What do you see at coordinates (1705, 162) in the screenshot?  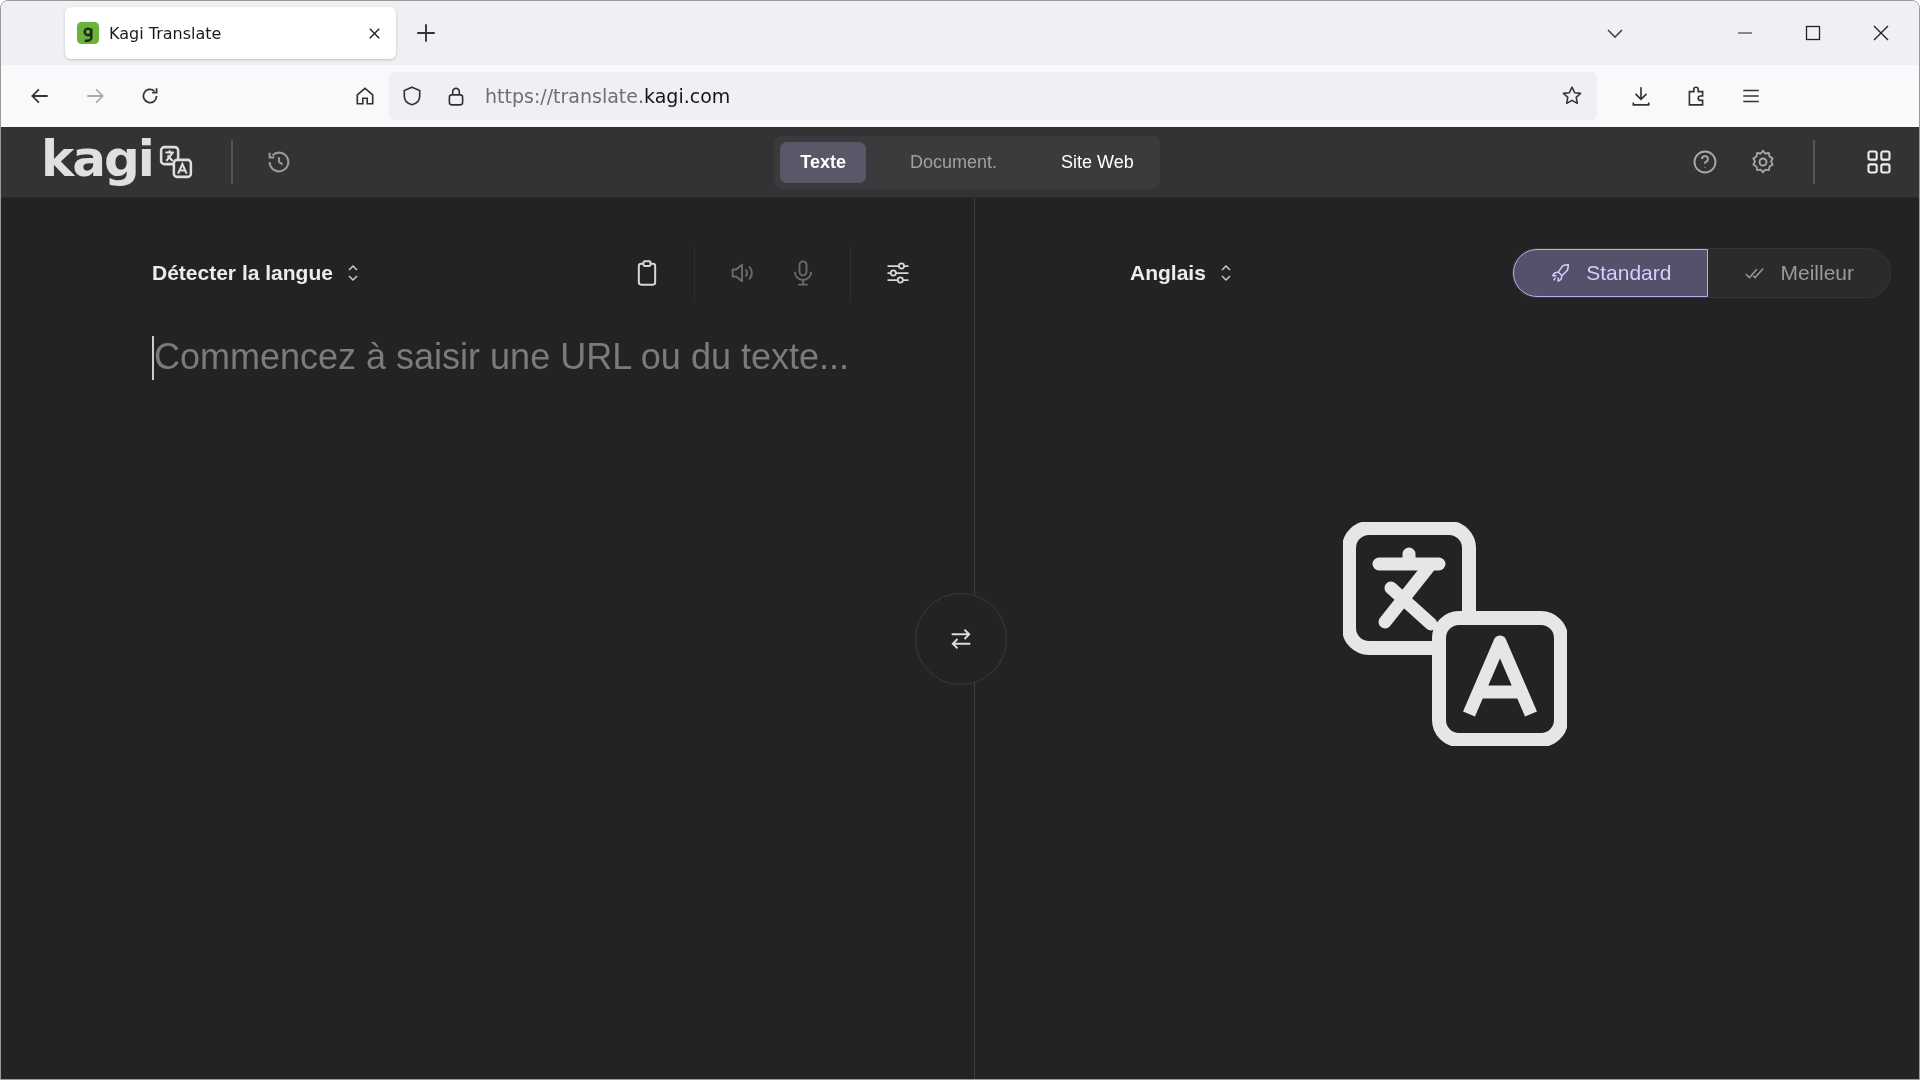 I see `help-icon` at bounding box center [1705, 162].